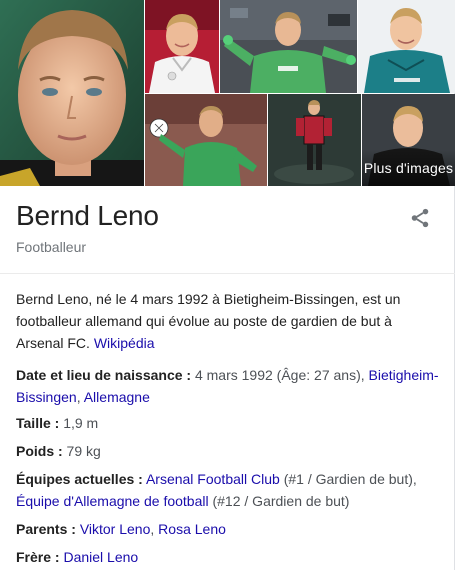 The height and width of the screenshot is (570, 456). I want to click on fact-weight-value: 79 kg, so click(81, 451).